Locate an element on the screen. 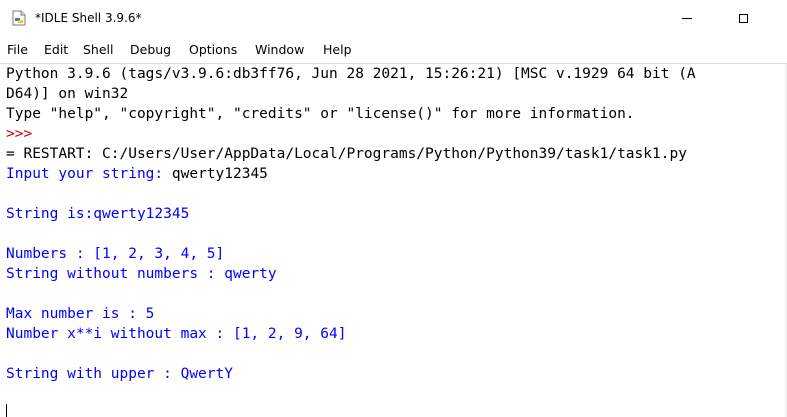  menu-shell: Shell is located at coordinates (98, 50).